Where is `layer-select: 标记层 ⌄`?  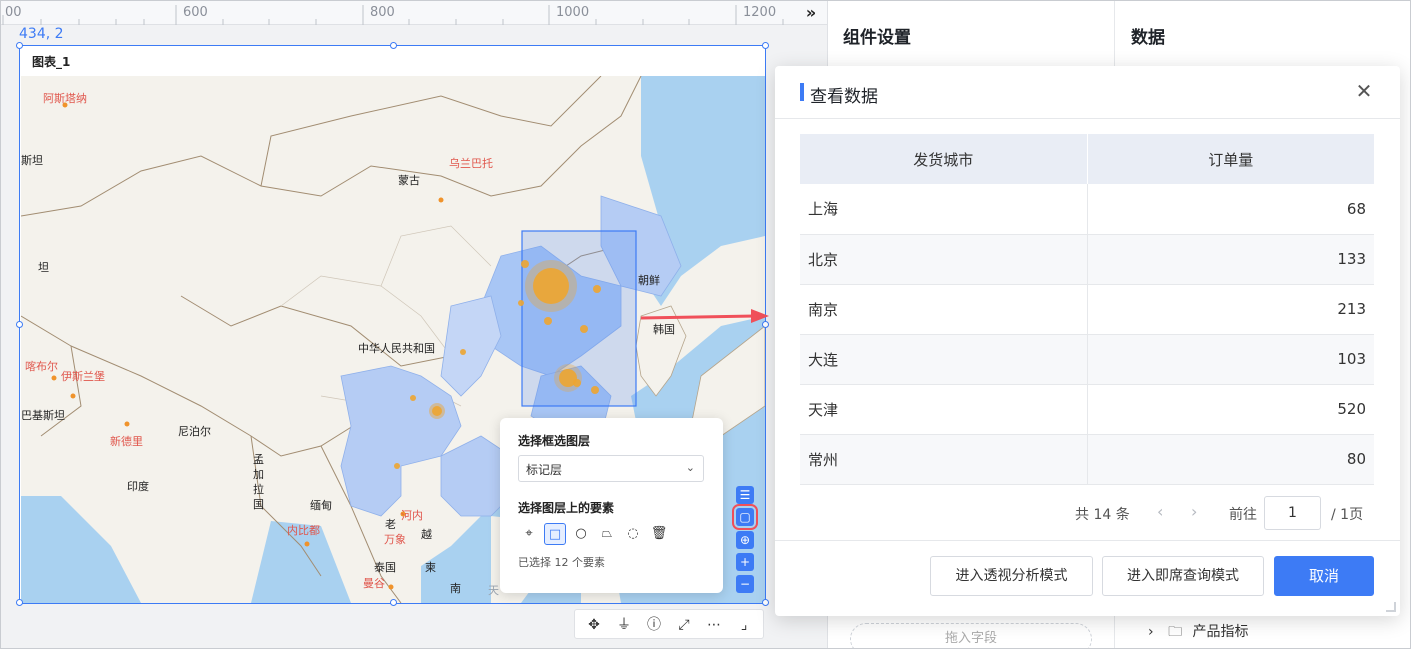 layer-select: 标记层 ⌄ is located at coordinates (611, 468).